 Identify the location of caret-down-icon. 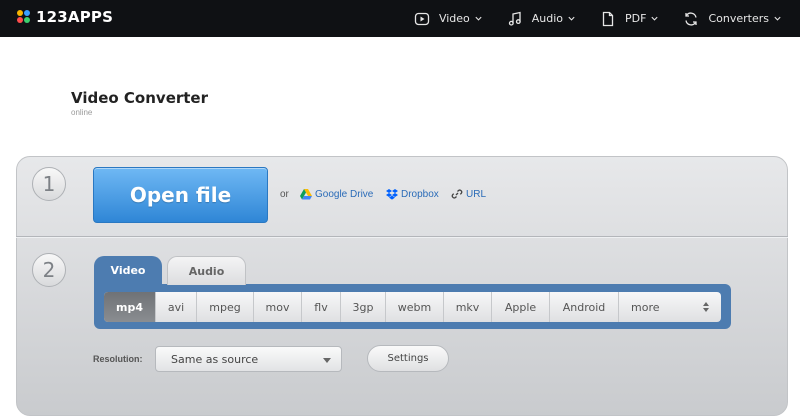
(327, 360).